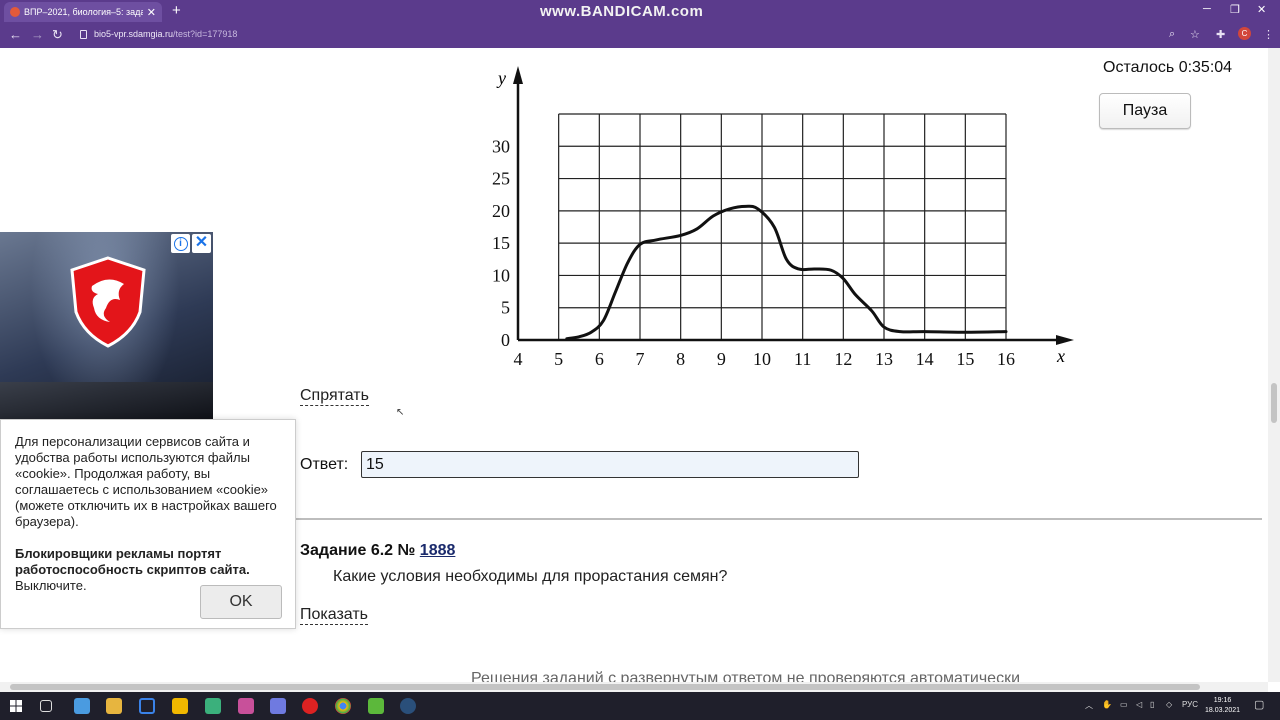 Image resolution: width=1280 pixels, height=720 pixels. I want to click on task-heading-prefix: Задание 6.2 №, so click(358, 550).